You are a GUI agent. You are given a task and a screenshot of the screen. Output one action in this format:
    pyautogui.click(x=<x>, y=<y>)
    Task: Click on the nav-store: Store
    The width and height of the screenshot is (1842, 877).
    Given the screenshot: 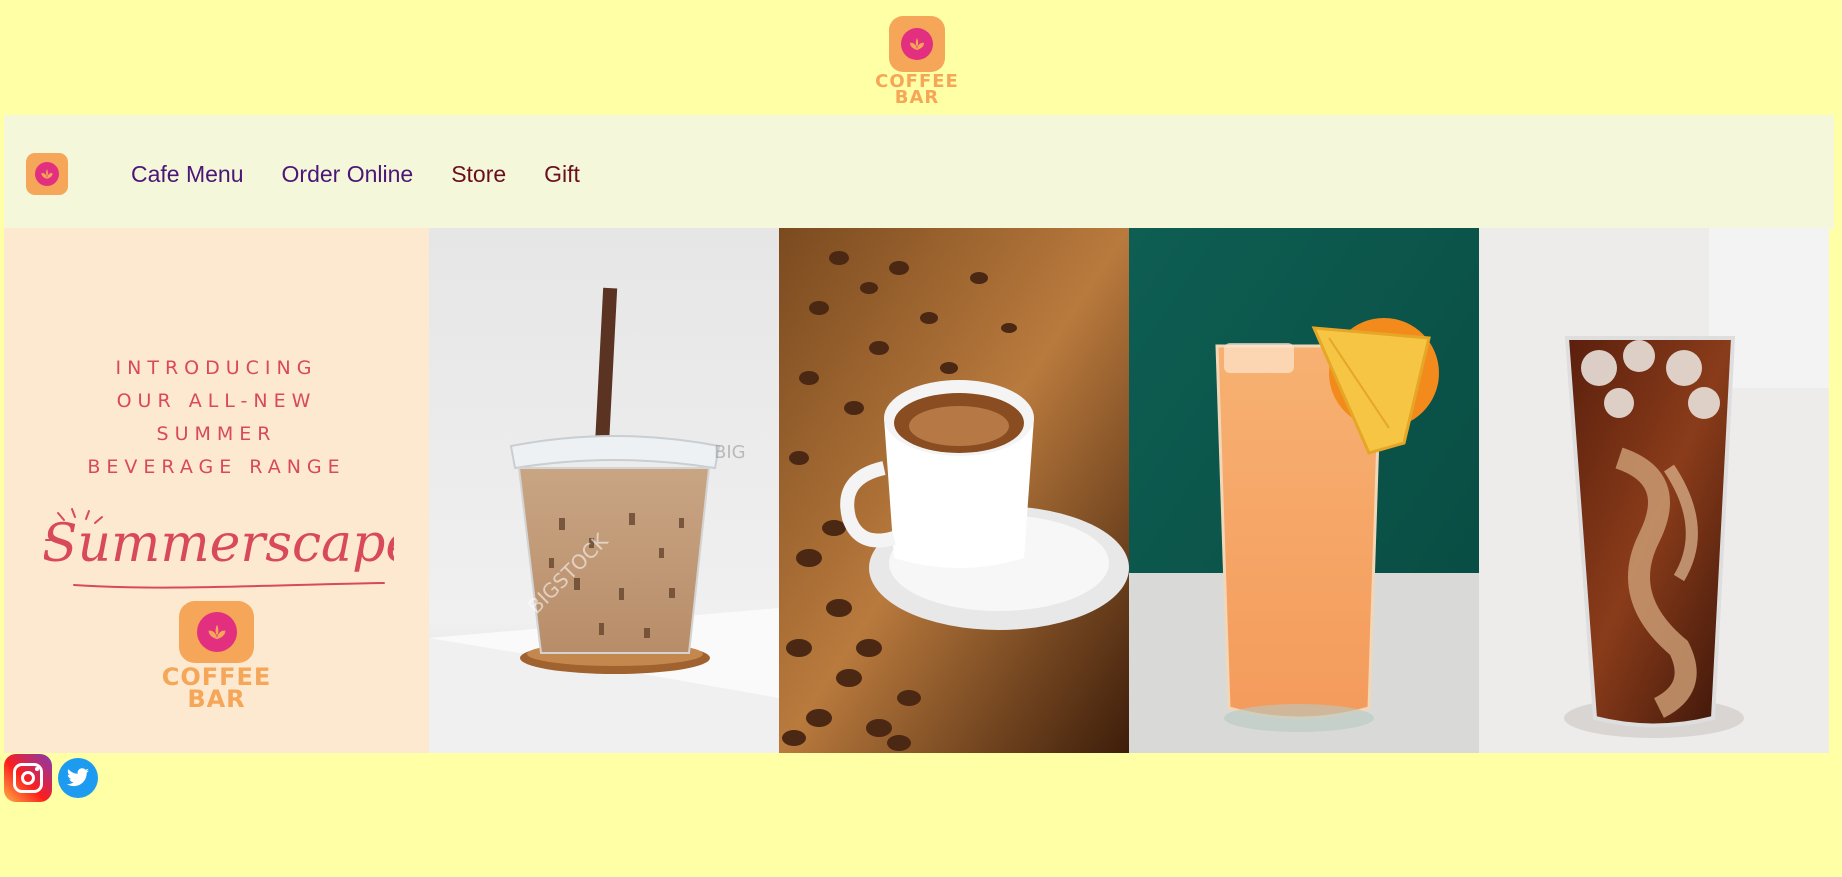 What is the action you would take?
    pyautogui.click(x=478, y=174)
    